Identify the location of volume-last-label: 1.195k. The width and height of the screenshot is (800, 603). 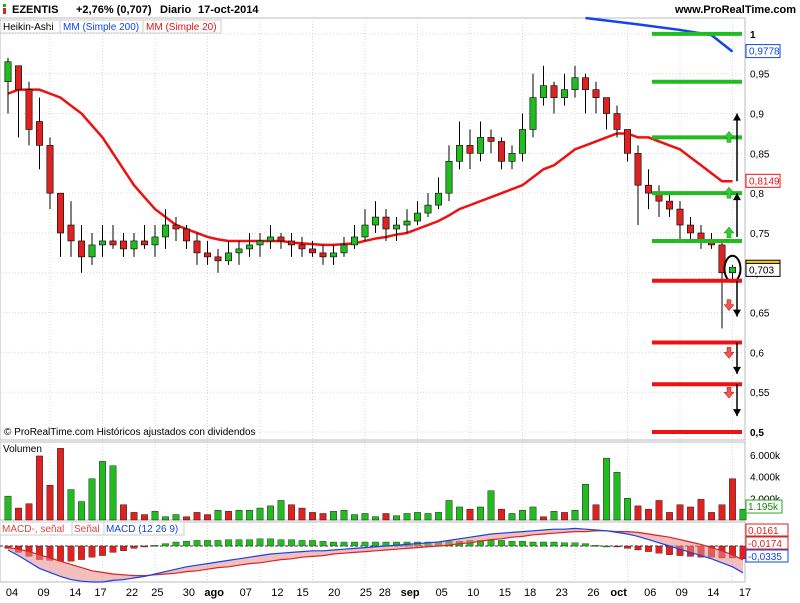
(763, 507).